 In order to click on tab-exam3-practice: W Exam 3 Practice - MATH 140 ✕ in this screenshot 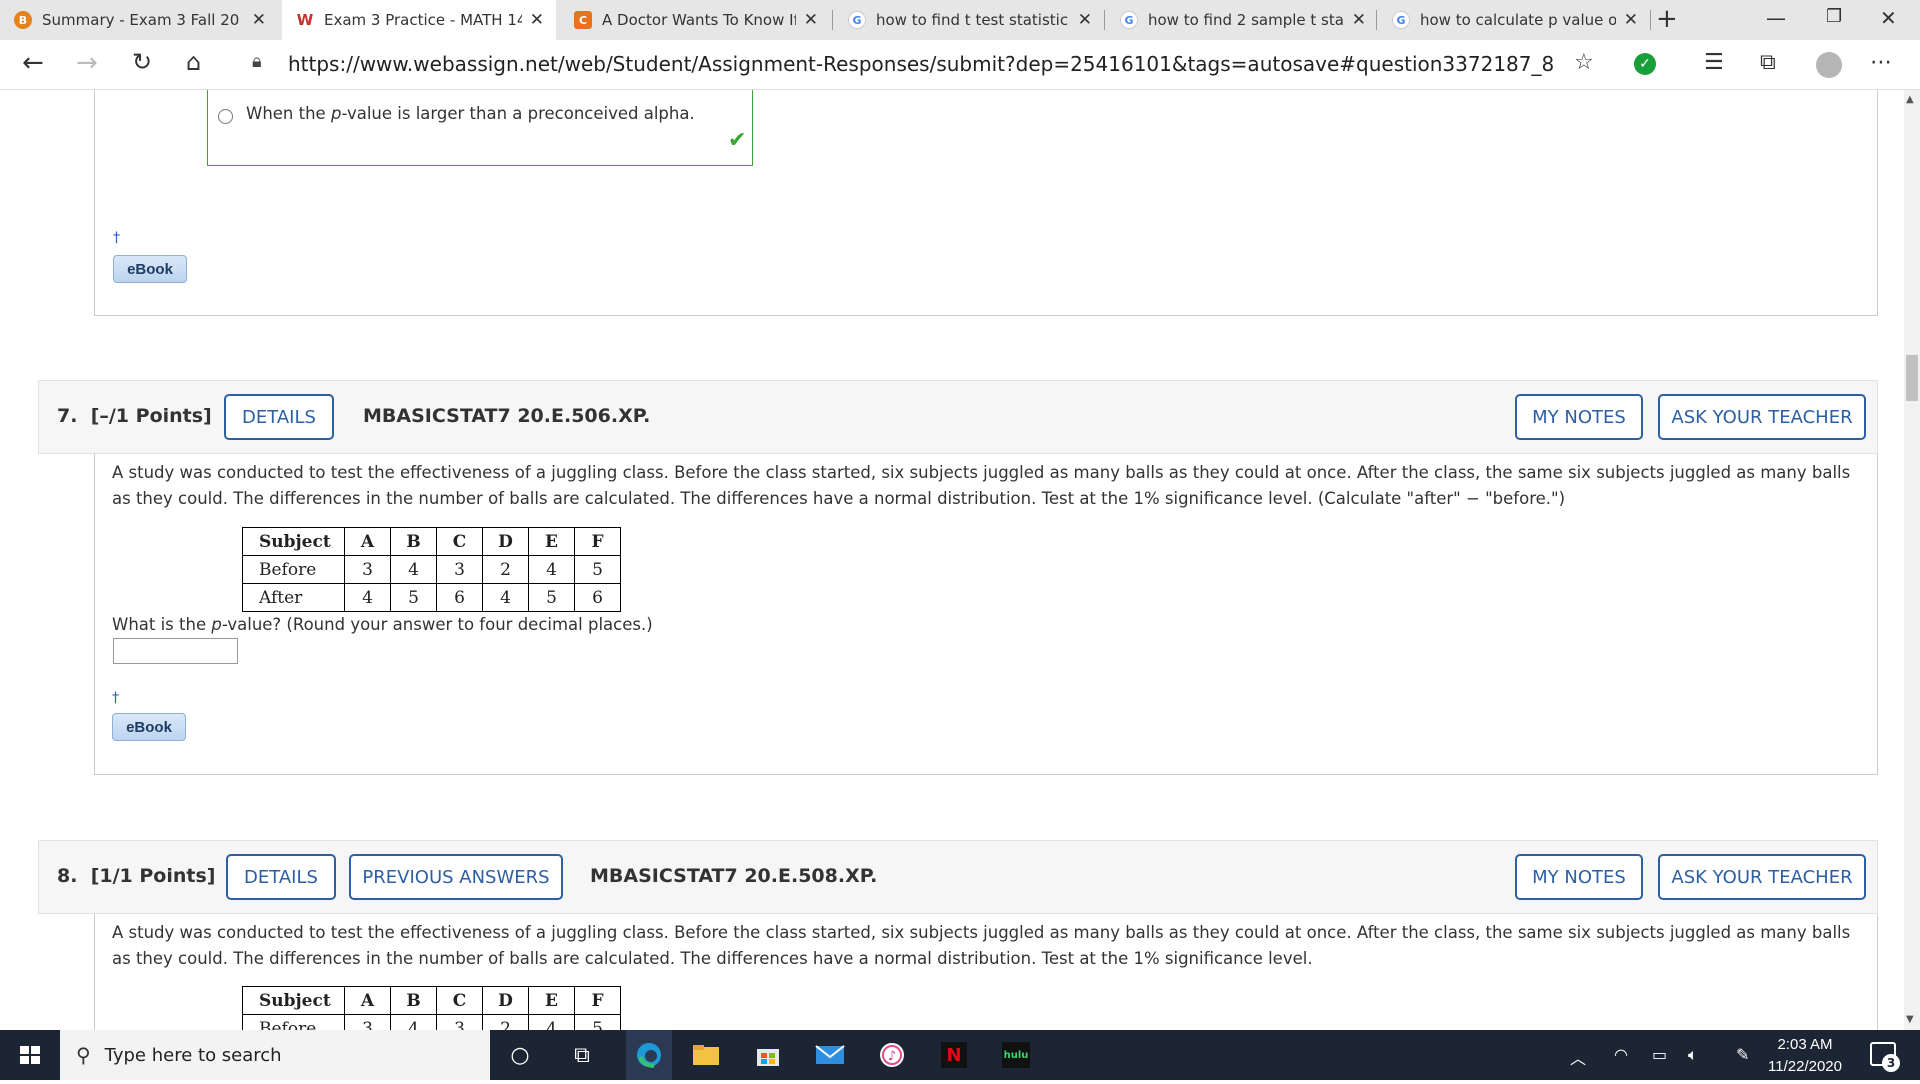, I will do `click(419, 20)`.